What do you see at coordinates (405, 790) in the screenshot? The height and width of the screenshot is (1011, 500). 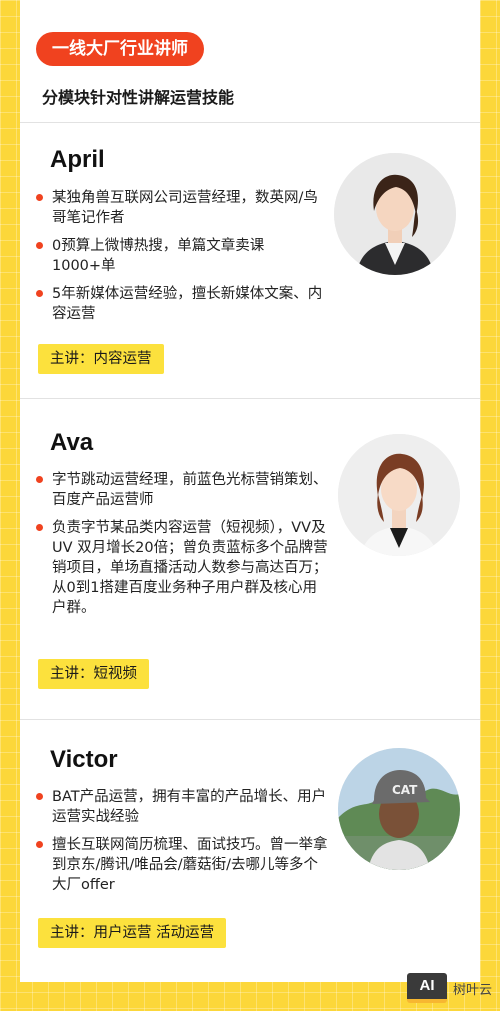 I see `svg-text: CAT` at bounding box center [405, 790].